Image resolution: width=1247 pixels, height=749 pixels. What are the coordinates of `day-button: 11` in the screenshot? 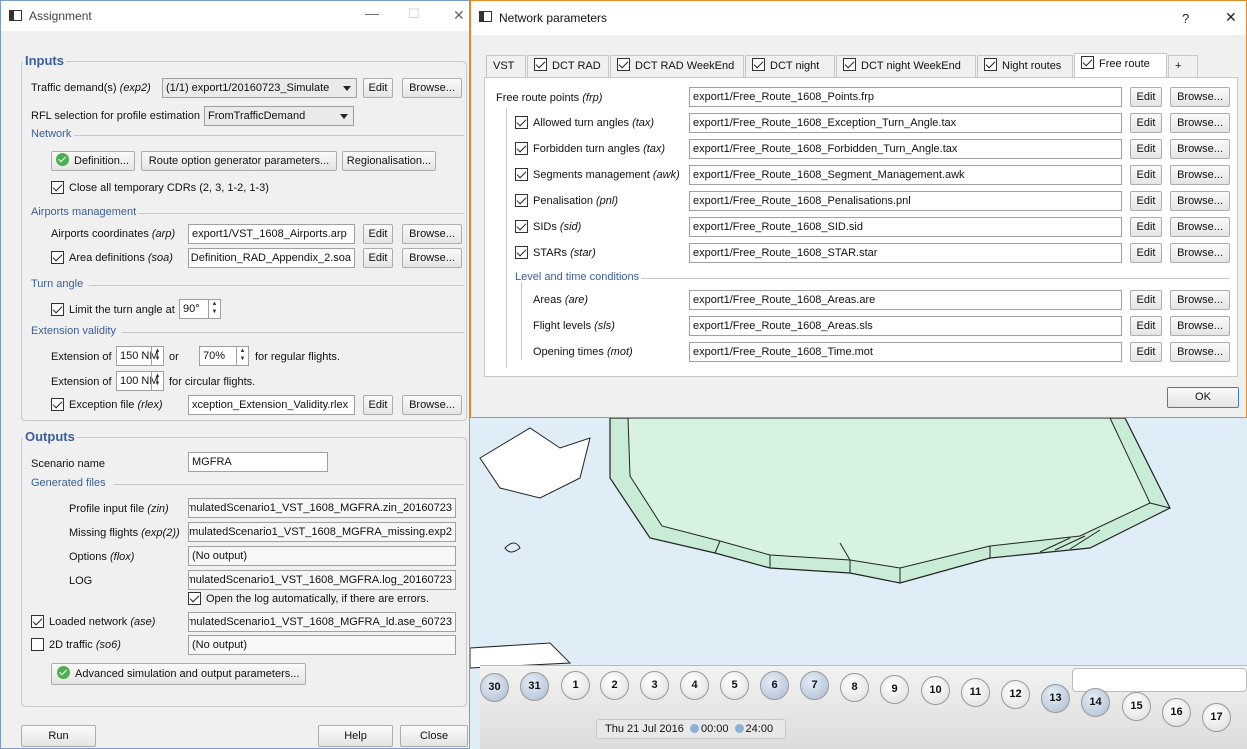 It's located at (975, 692).